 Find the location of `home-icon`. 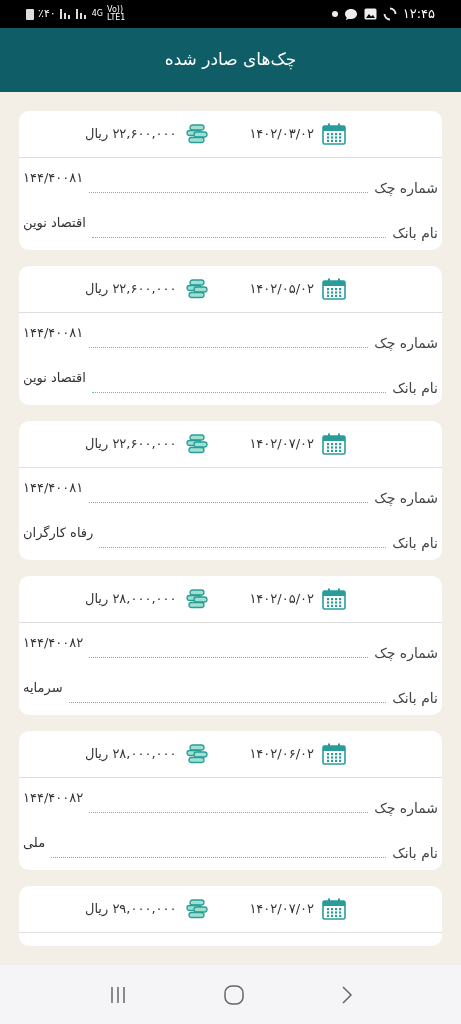

home-icon is located at coordinates (233, 994).